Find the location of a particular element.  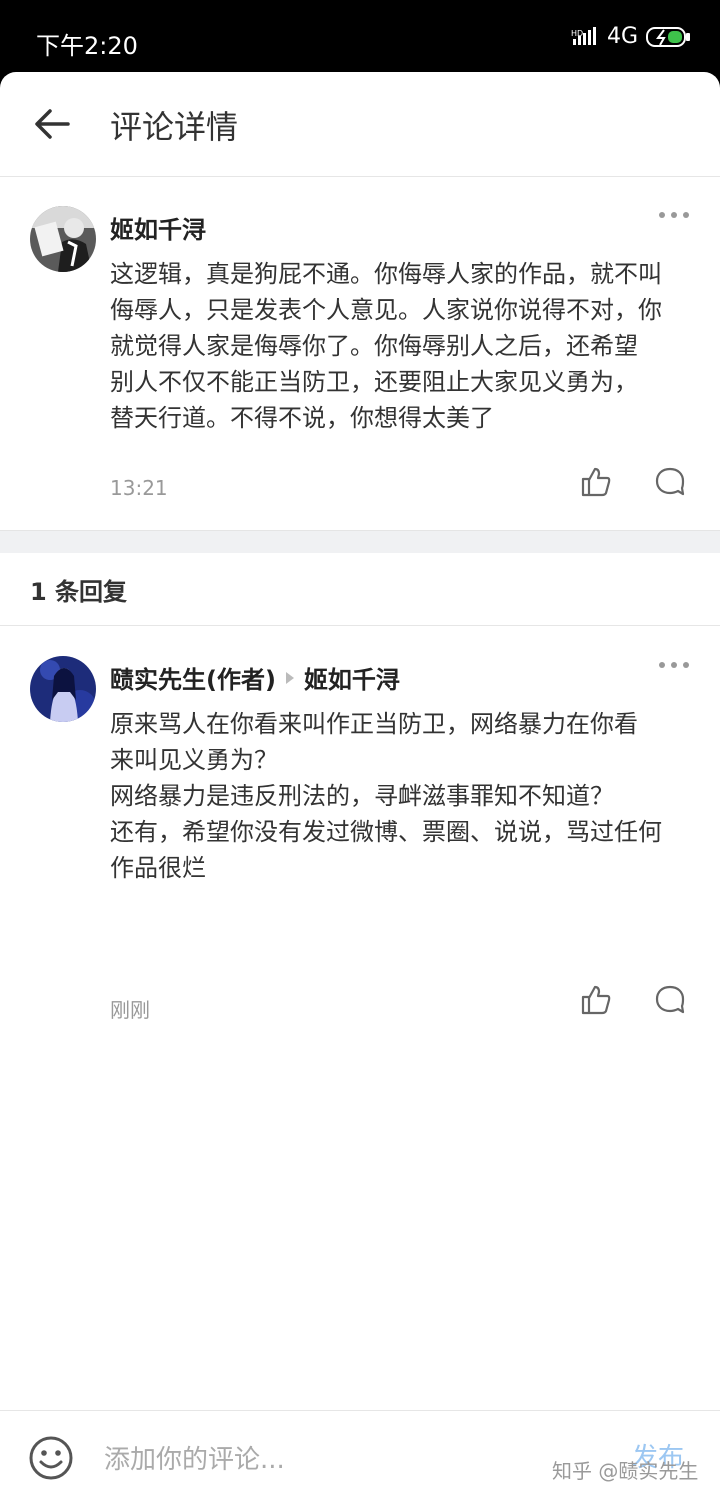

battery-icon is located at coordinates (668, 36).